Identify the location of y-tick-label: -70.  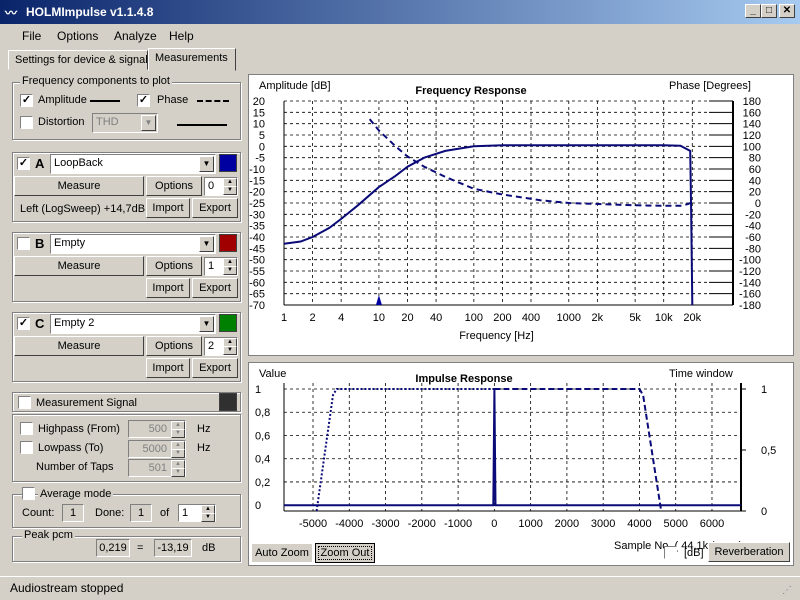
(257, 306).